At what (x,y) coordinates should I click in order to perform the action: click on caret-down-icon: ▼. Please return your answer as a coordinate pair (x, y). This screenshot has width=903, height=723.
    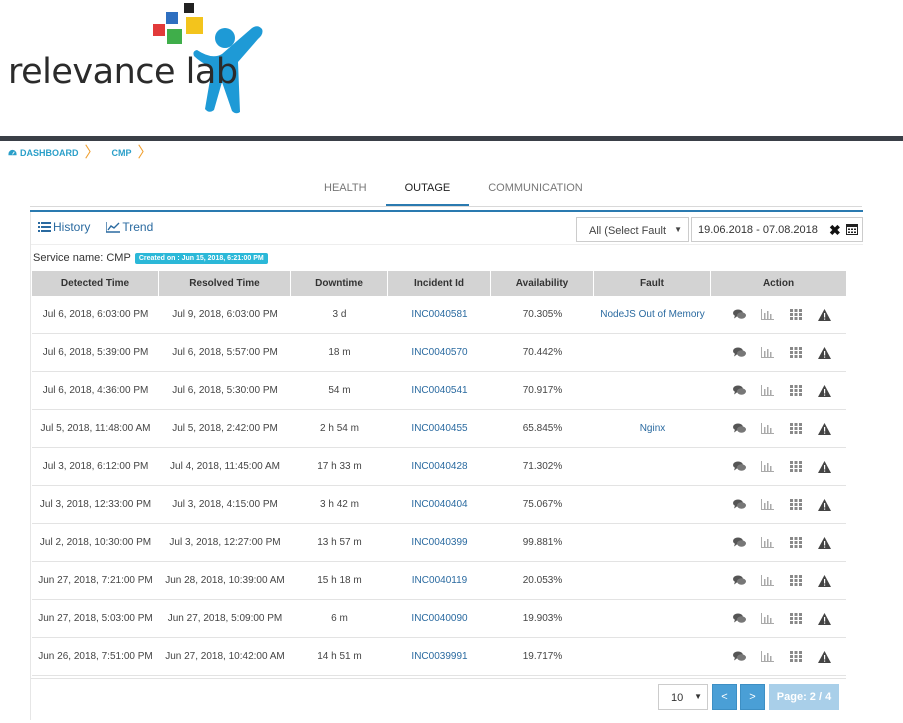
    Looking at the image, I should click on (678, 229).